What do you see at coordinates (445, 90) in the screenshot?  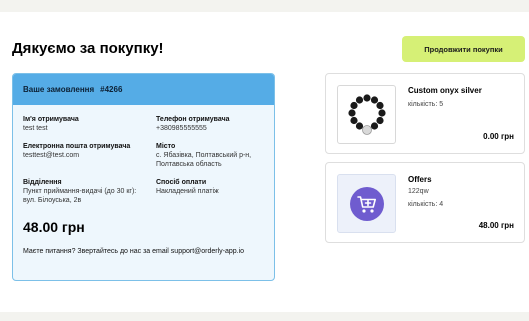 I see `product-name: Custom onyx silver` at bounding box center [445, 90].